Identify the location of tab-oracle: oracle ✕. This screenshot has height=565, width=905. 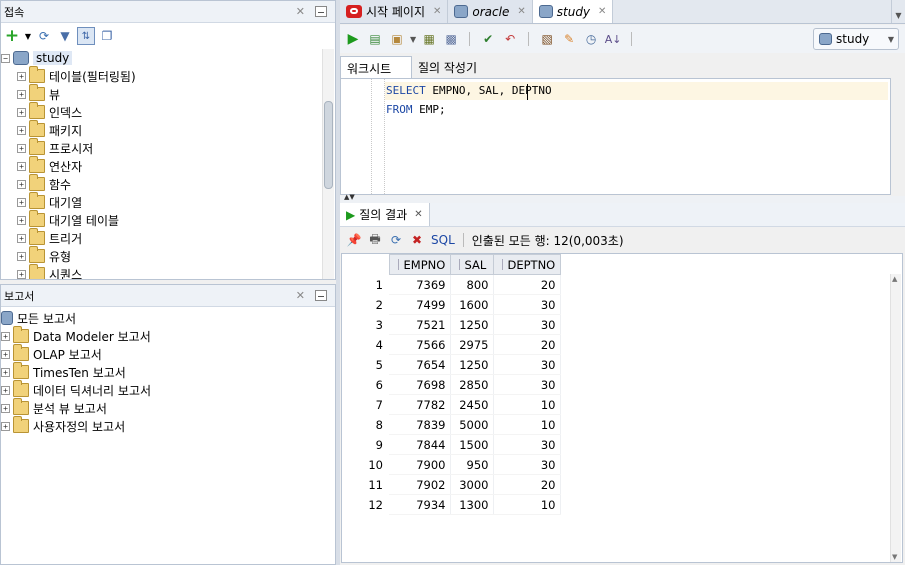
(490, 11).